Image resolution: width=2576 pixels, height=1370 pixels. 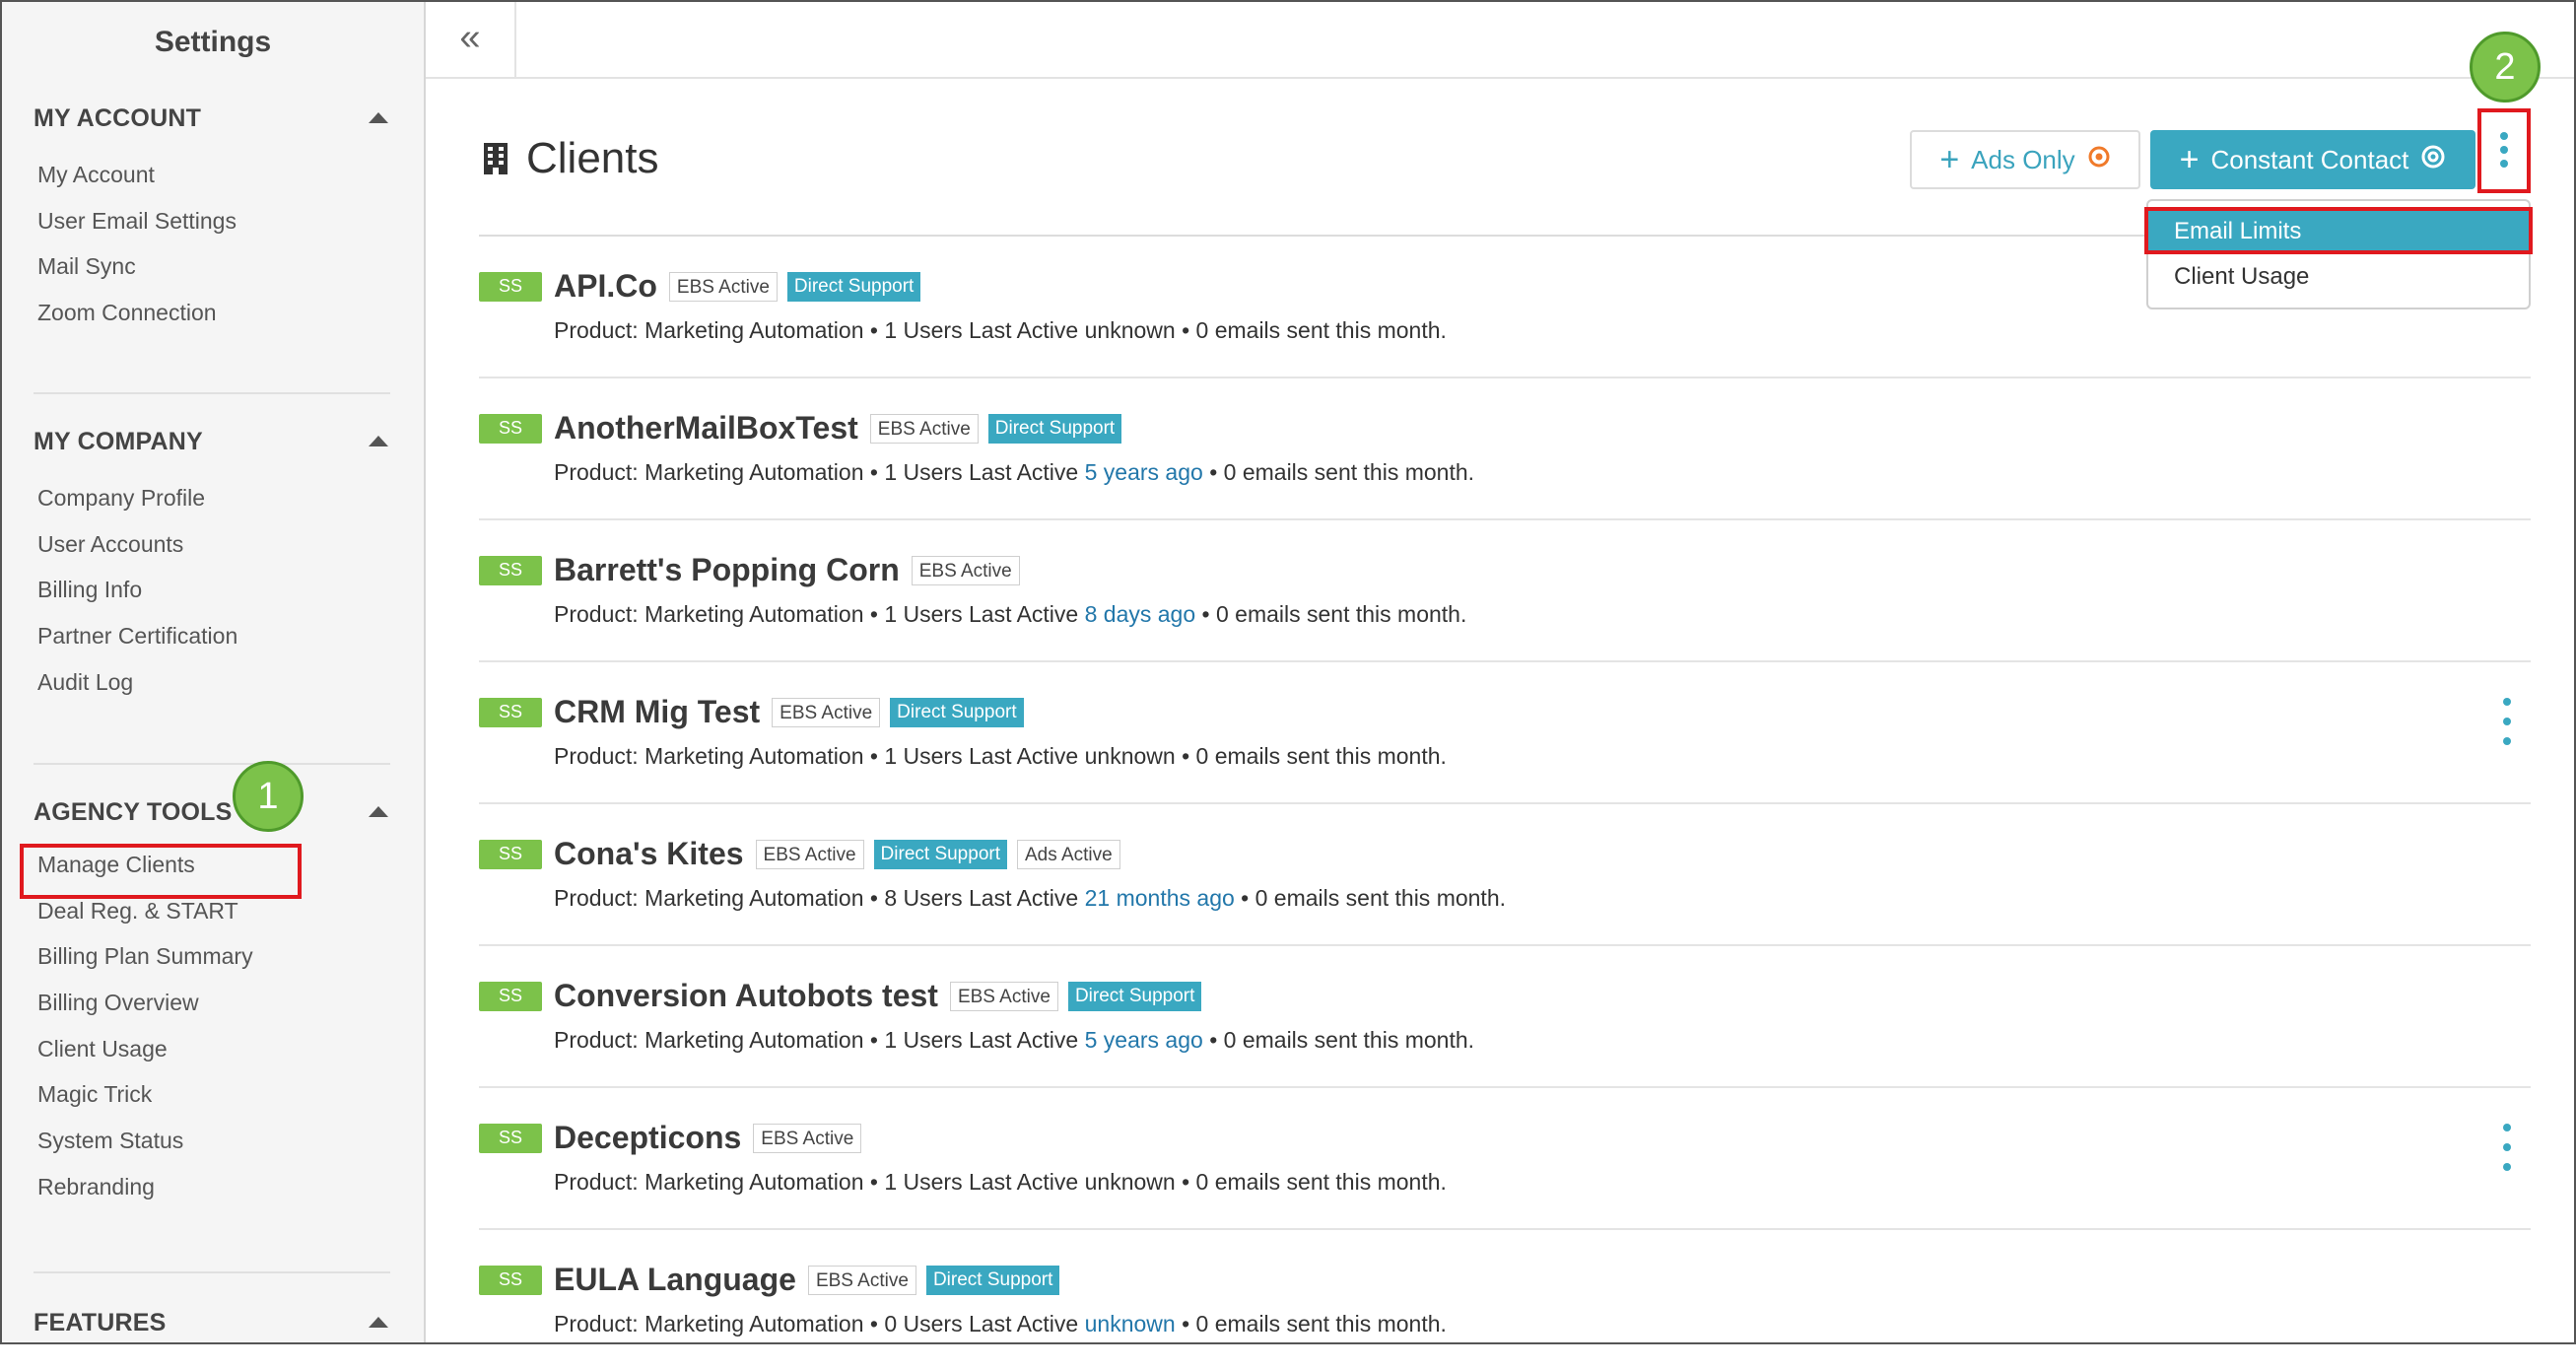 I want to click on constant-contact-logo-icon, so click(x=2433, y=160).